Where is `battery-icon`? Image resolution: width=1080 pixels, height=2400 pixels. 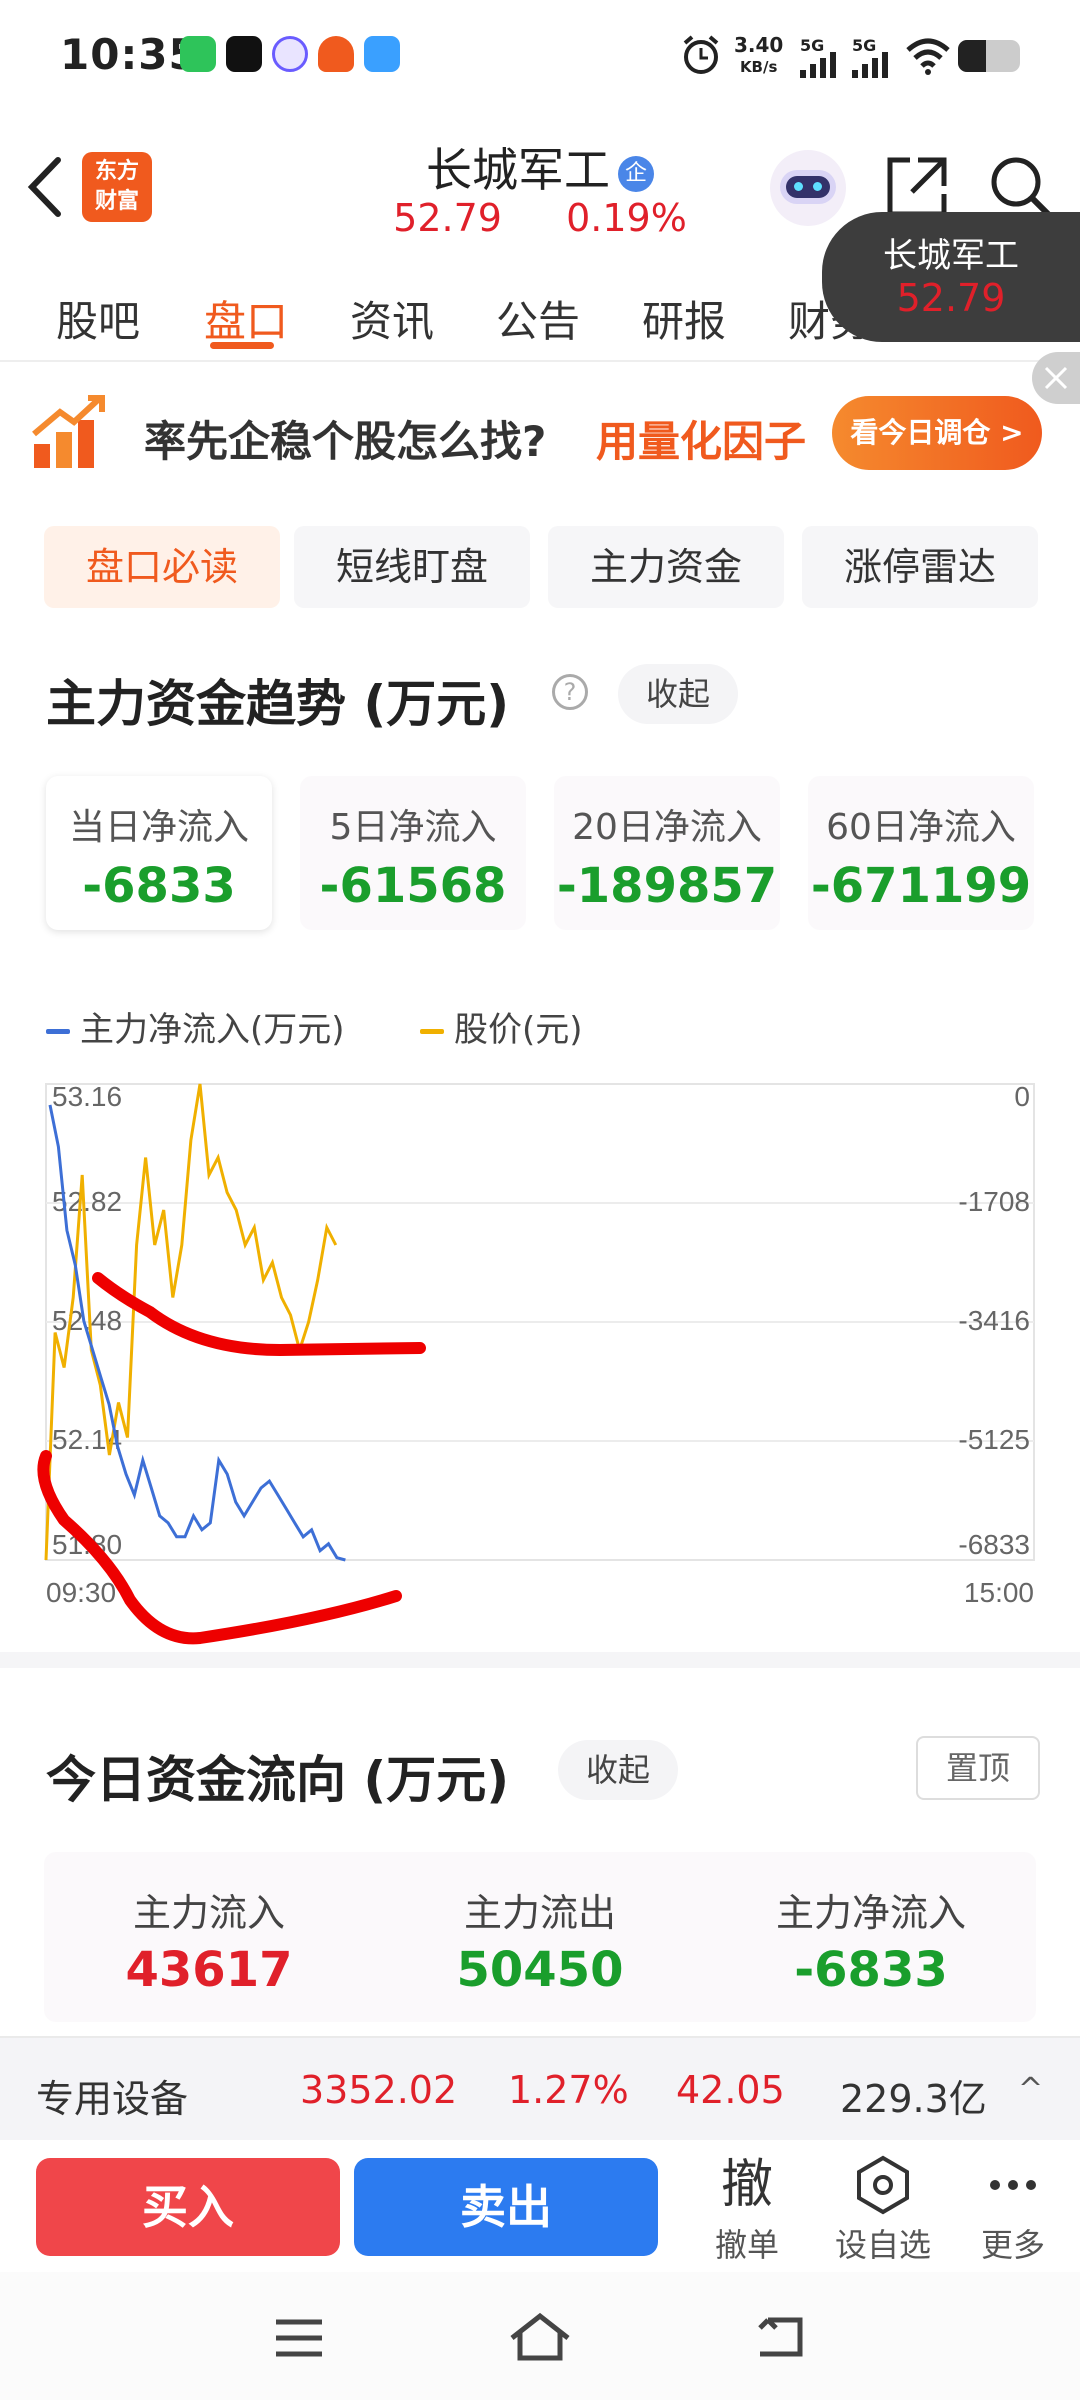
battery-icon is located at coordinates (989, 56).